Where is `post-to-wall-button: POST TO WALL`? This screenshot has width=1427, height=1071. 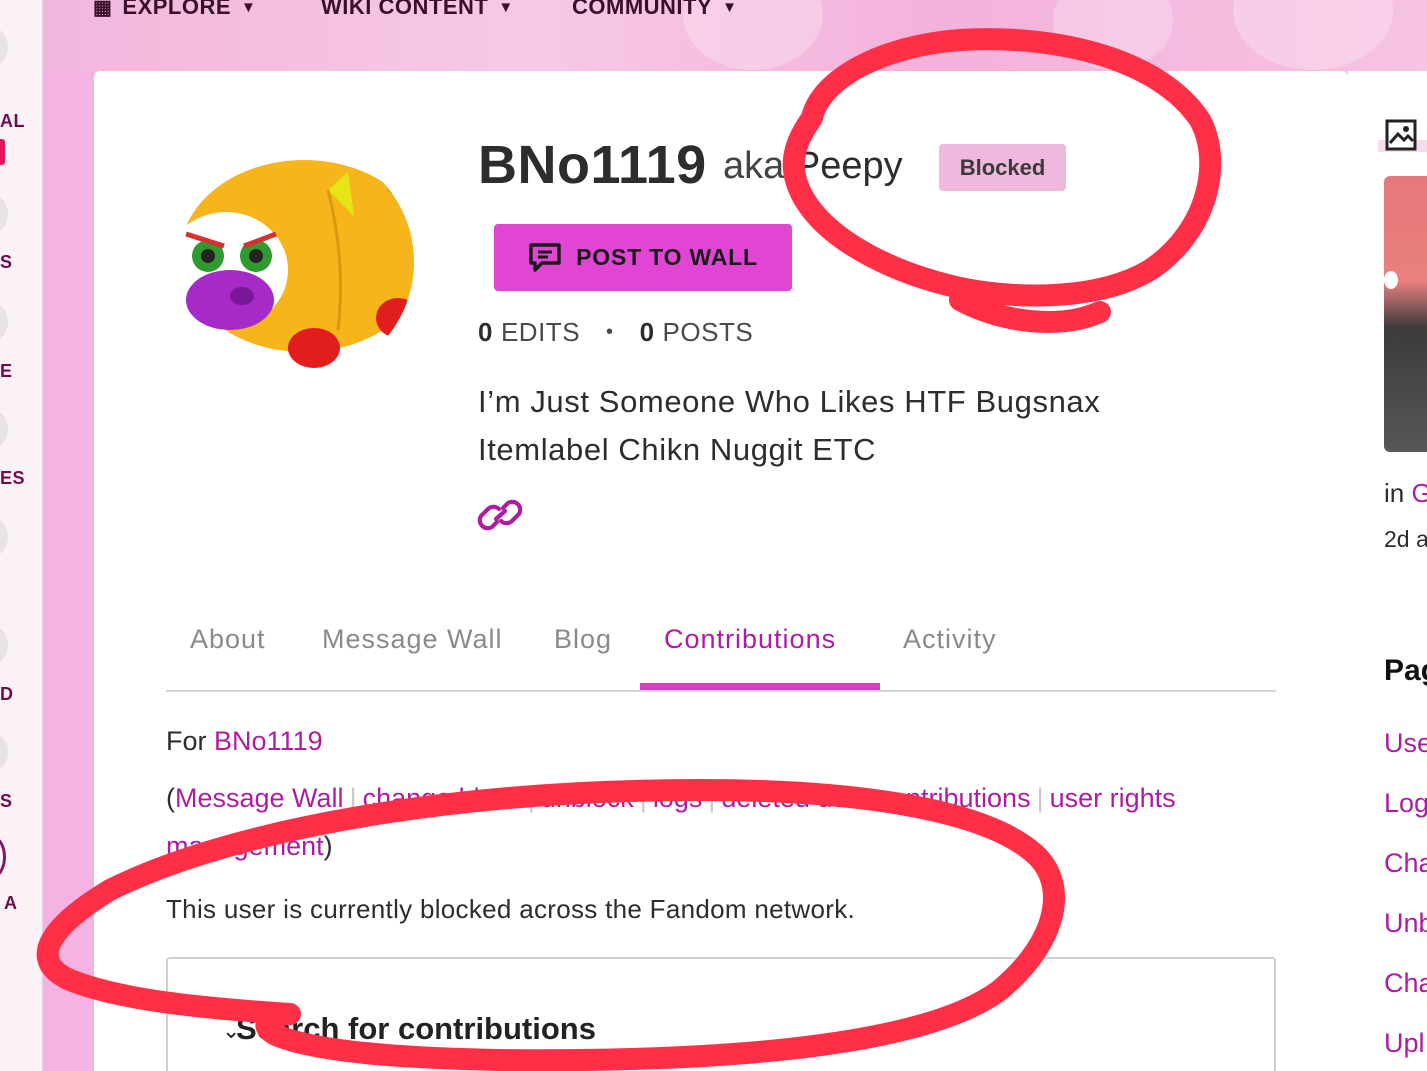
post-to-wall-button: POST TO WALL is located at coordinates (643, 257).